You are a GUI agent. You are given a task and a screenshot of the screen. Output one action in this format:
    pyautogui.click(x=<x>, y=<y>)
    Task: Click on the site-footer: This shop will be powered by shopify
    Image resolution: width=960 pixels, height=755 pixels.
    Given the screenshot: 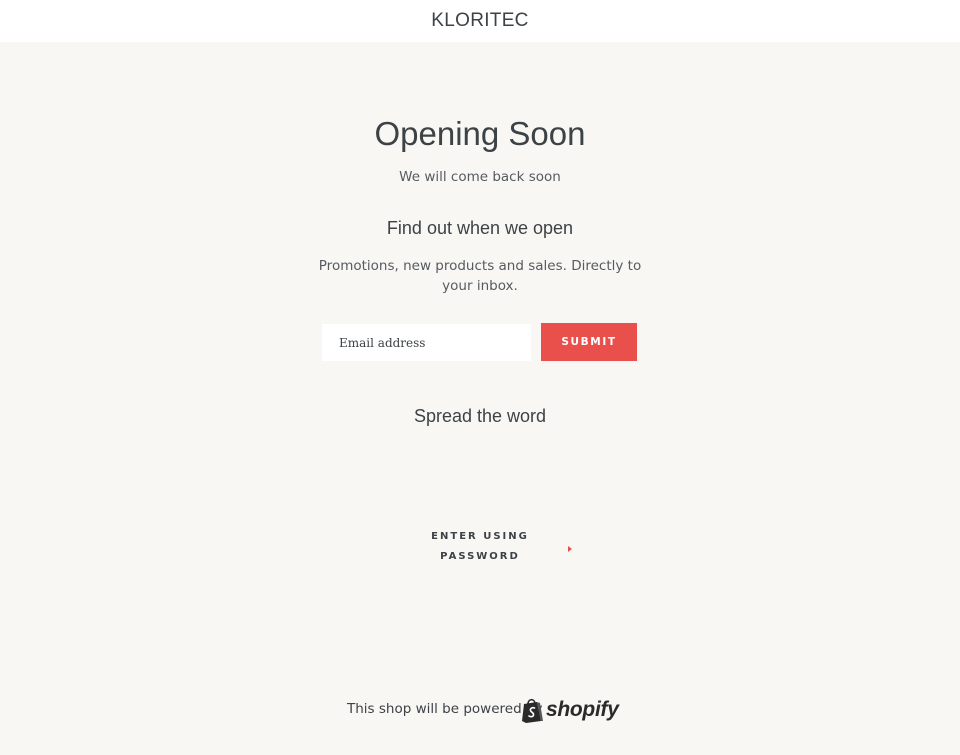 What is the action you would take?
    pyautogui.click(x=480, y=710)
    